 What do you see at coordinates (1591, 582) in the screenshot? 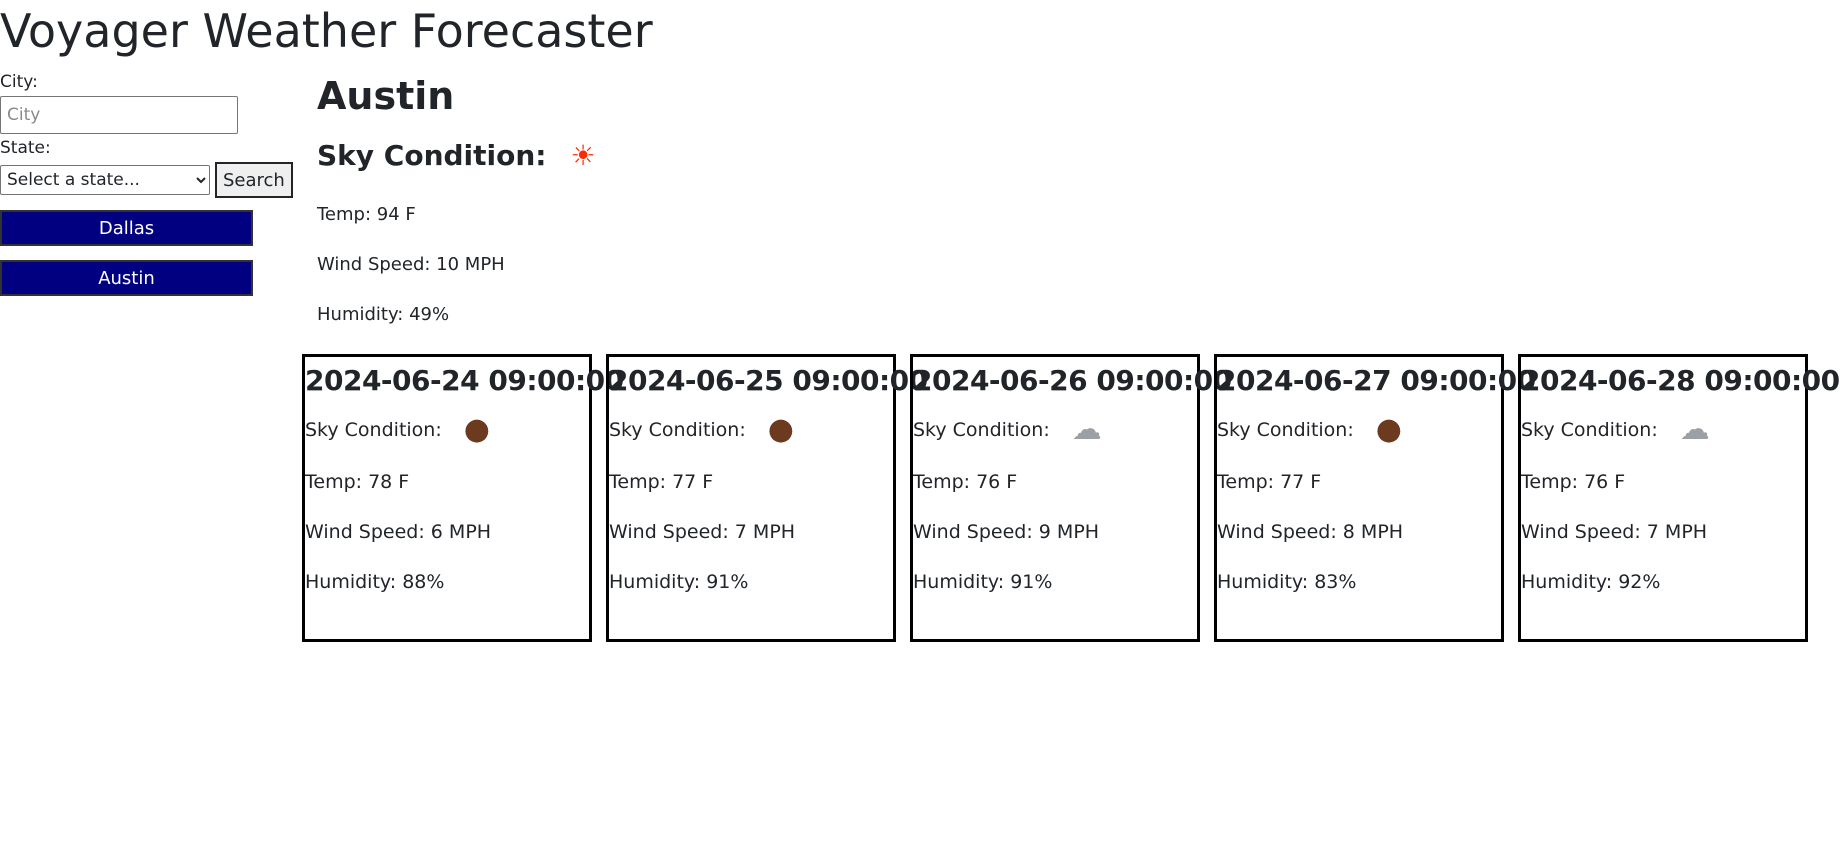
I see `forecast-humidity: Humidity: 92%` at bounding box center [1591, 582].